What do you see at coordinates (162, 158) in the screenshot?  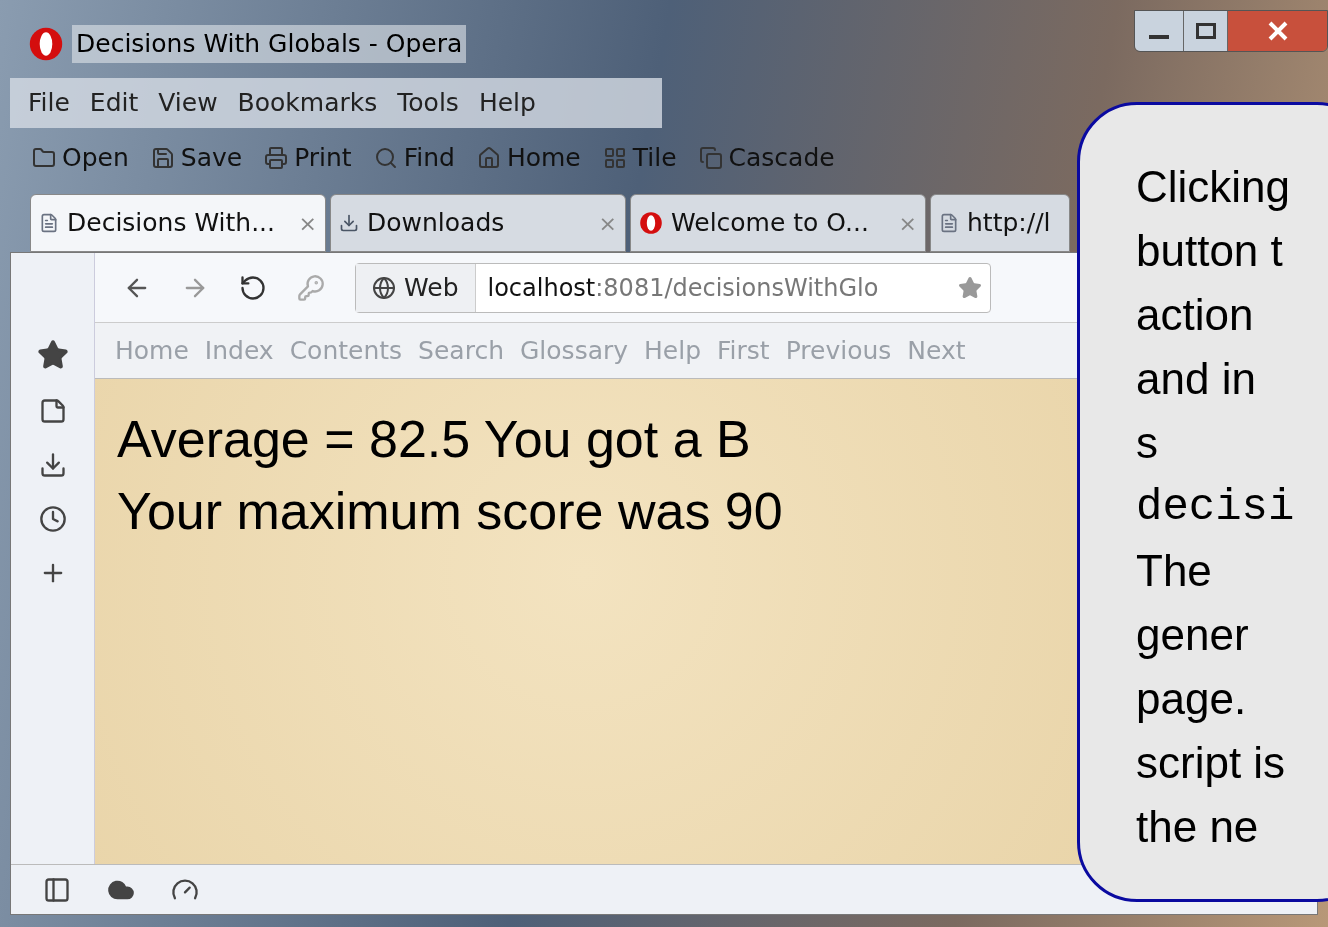 I see `save-icon` at bounding box center [162, 158].